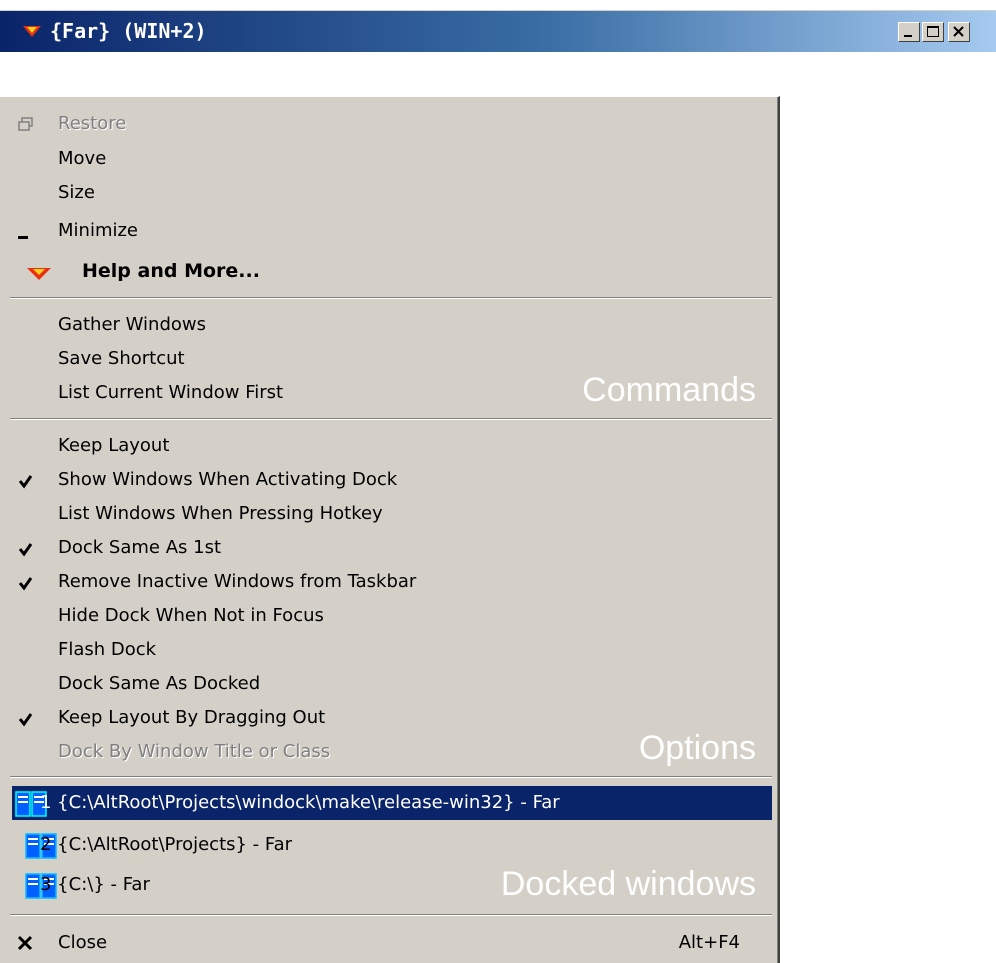 The image size is (996, 963). Describe the element at coordinates (669, 390) in the screenshot. I see `group-label-commands: Commands` at that location.